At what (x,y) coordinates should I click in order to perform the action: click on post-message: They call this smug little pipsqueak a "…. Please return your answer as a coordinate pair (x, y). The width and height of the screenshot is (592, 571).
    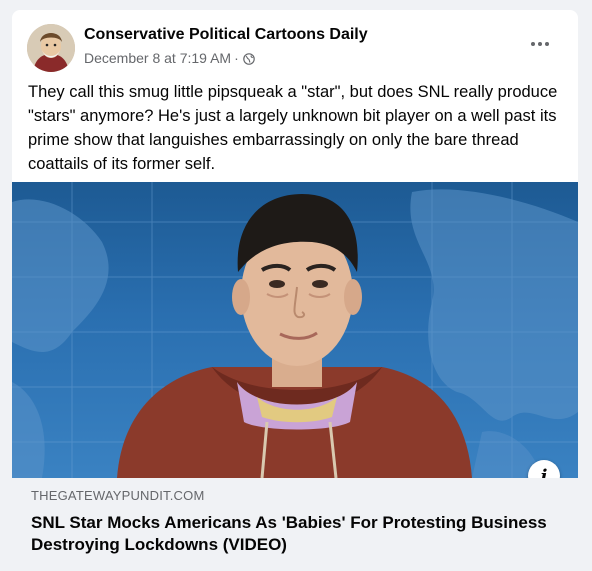
    Looking at the image, I should click on (295, 128).